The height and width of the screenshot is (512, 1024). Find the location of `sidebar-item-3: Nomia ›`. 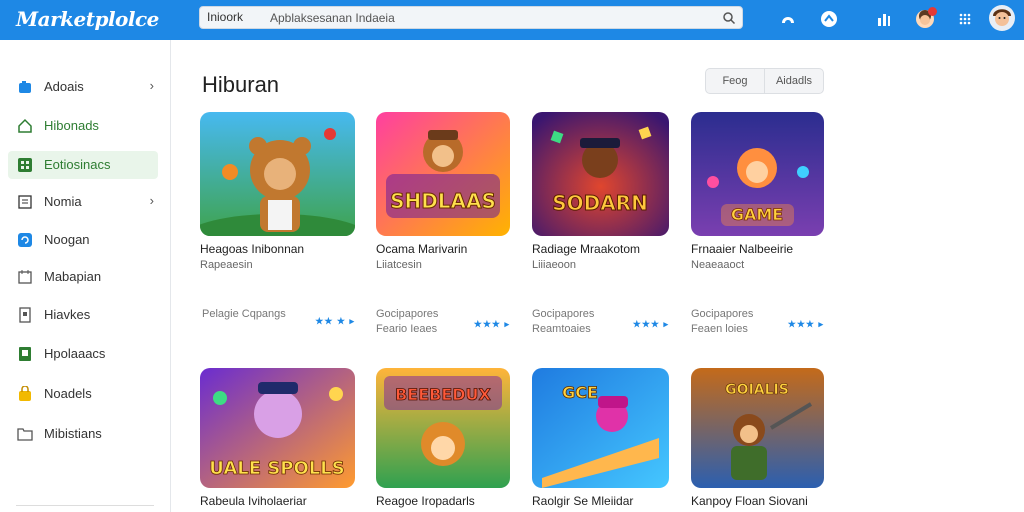

sidebar-item-3: Nomia › is located at coordinates (83, 202).